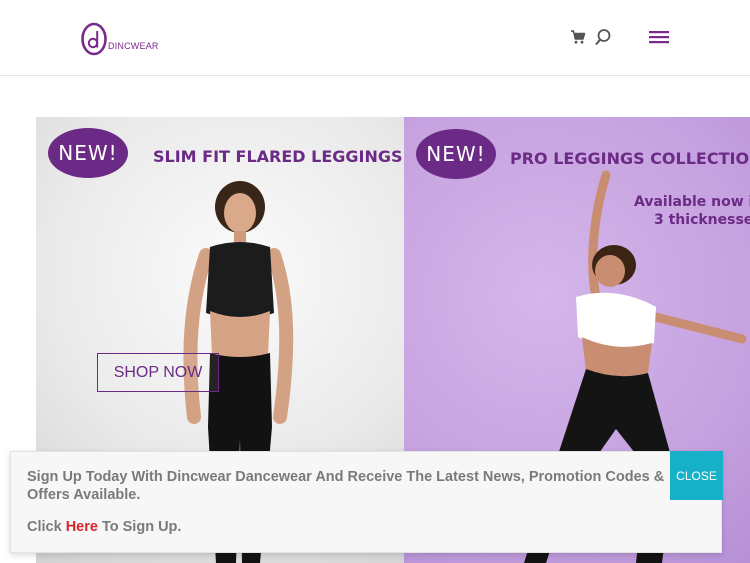 Image resolution: width=750 pixels, height=563 pixels. Describe the element at coordinates (133, 46) in the screenshot. I see `brand-name: DINCWEAR` at that location.